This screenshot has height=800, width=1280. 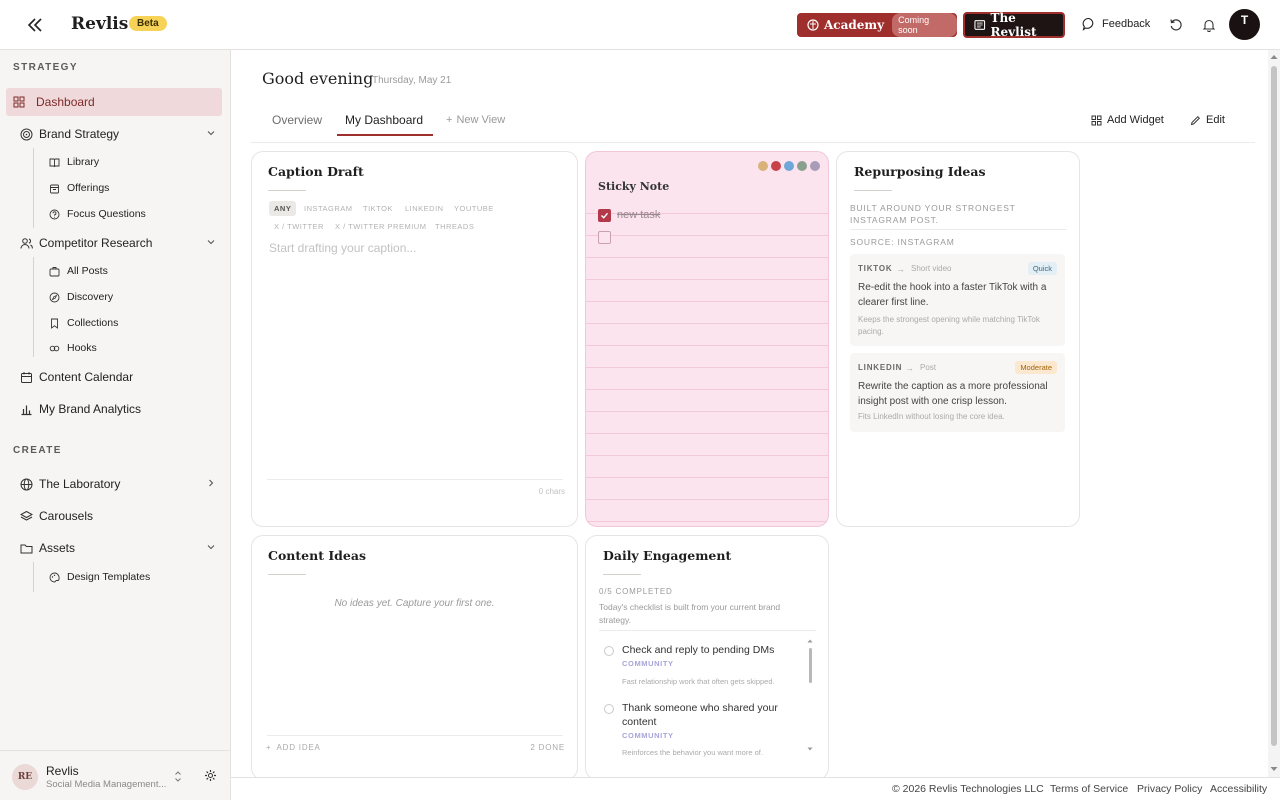 What do you see at coordinates (62, 771) in the screenshot?
I see `workspace-name: Revlis` at bounding box center [62, 771].